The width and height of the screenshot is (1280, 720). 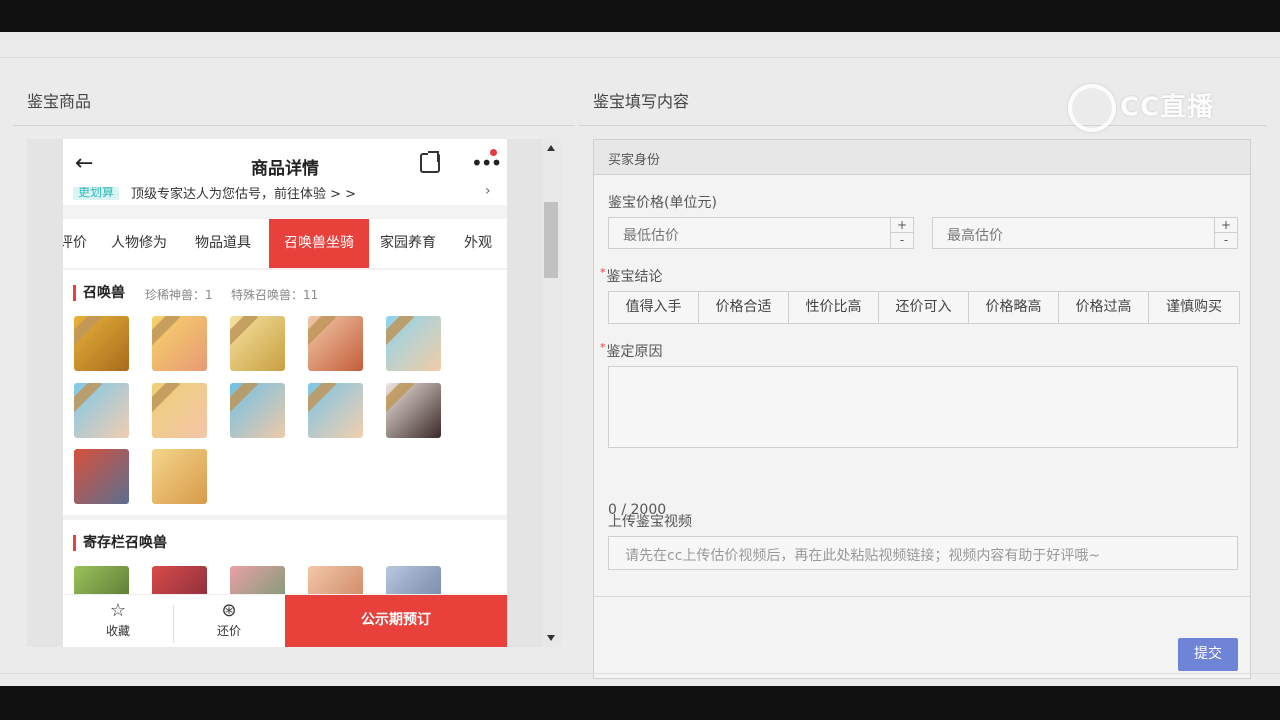 What do you see at coordinates (744, 307) in the screenshot?
I see `conclusion-option: 价格合适` at bounding box center [744, 307].